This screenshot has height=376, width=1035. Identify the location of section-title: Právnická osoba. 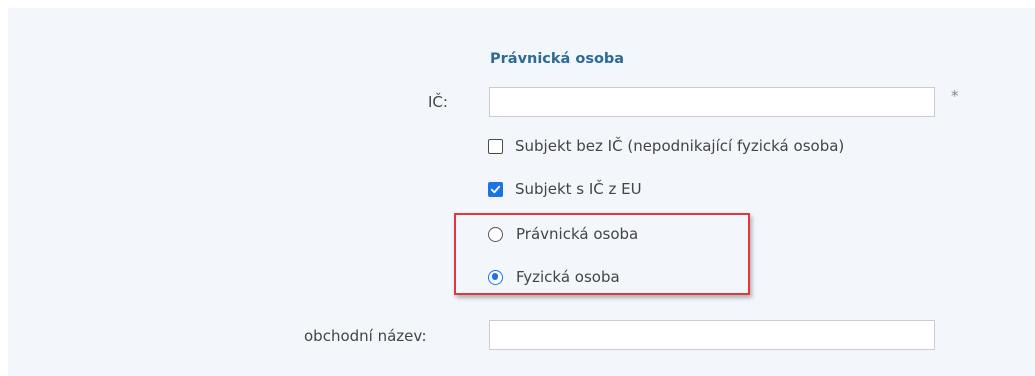
(557, 59).